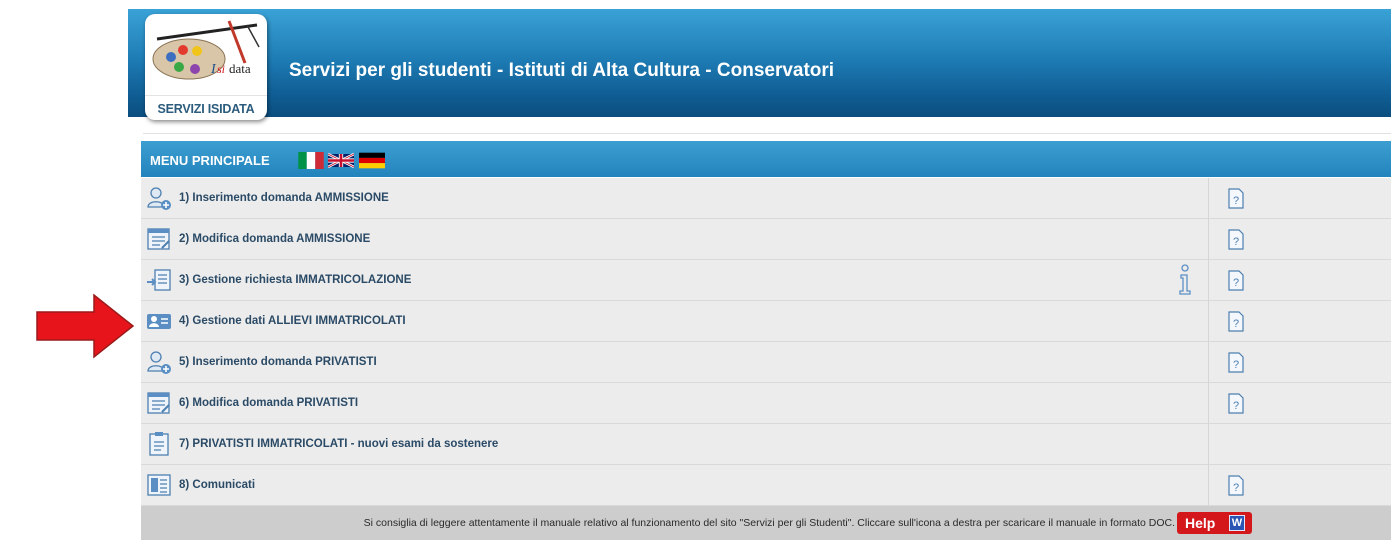 The image size is (1391, 540). Describe the element at coordinates (275, 239) in the screenshot. I see `menu-item-label: 2) Modifica domanda AMMISSIONE` at that location.